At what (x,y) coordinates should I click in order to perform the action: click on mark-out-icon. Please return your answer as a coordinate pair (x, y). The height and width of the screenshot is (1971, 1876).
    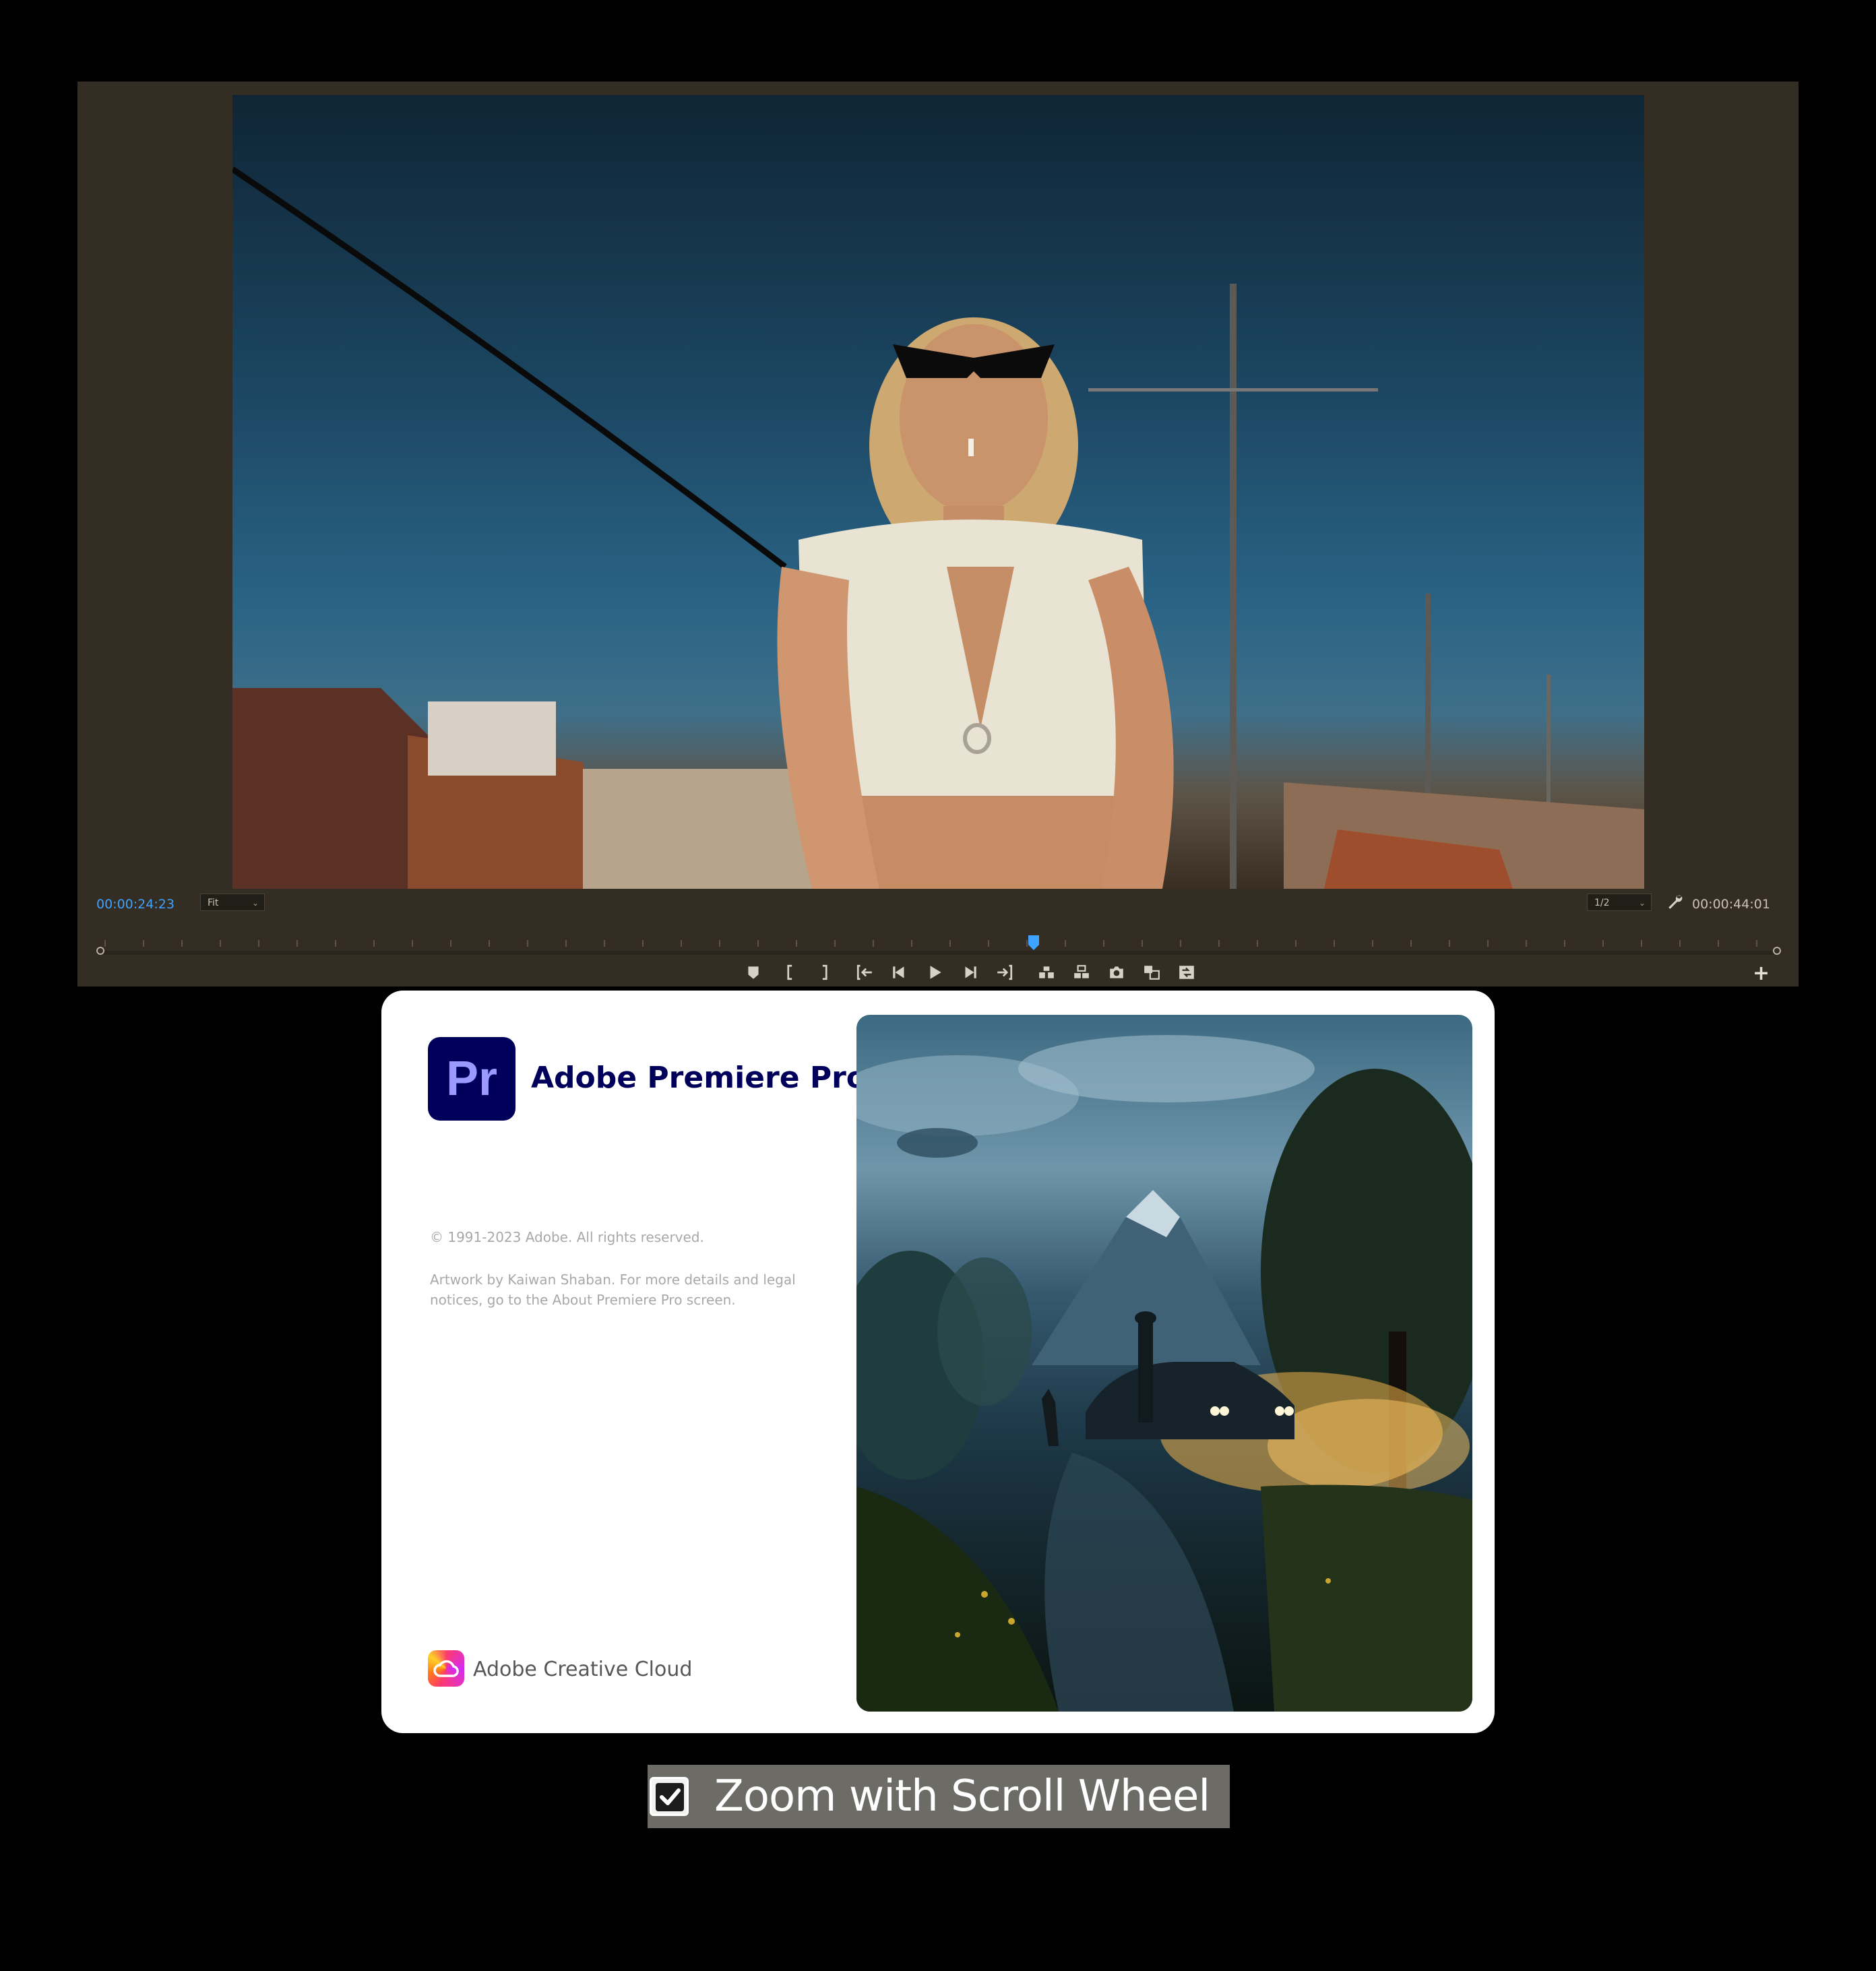
    Looking at the image, I should click on (824, 972).